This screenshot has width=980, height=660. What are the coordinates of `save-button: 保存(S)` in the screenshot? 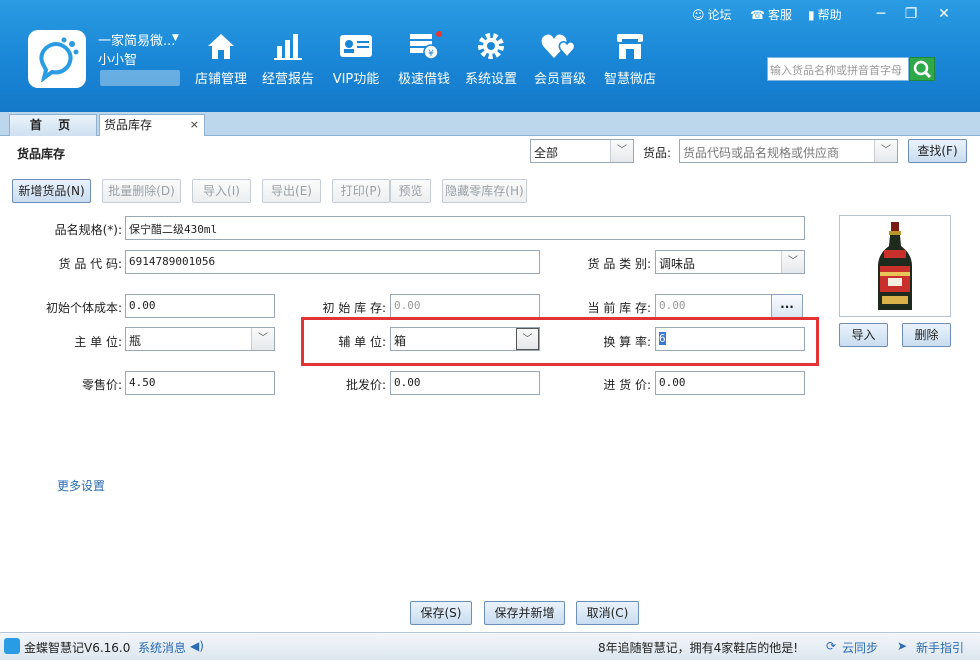 It's located at (441, 613).